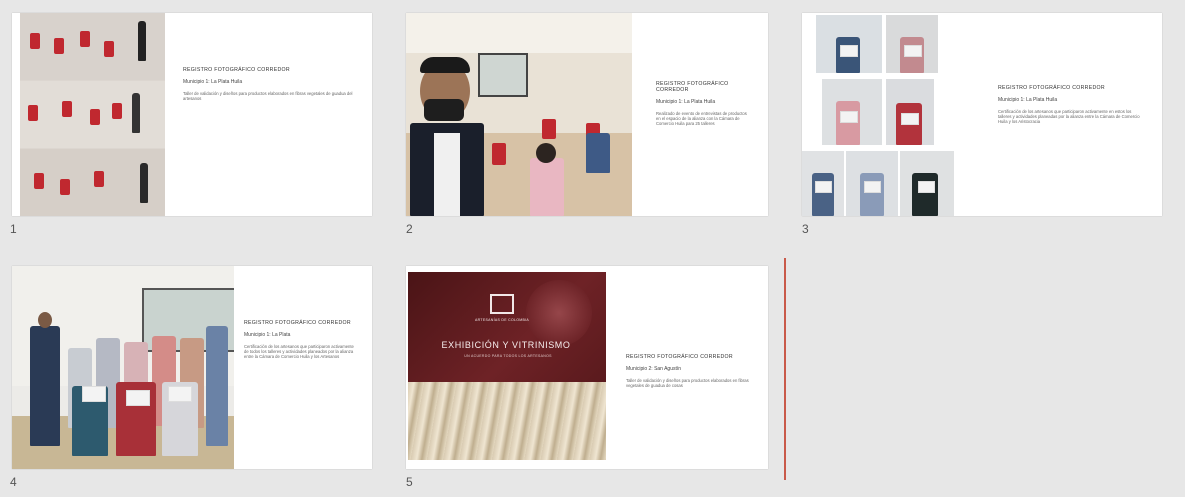 The image size is (1185, 497). What do you see at coordinates (1051, 88) in the screenshot?
I see `slide-3-title: REGISTRO FOTOGRÁFICO CORREDOR` at bounding box center [1051, 88].